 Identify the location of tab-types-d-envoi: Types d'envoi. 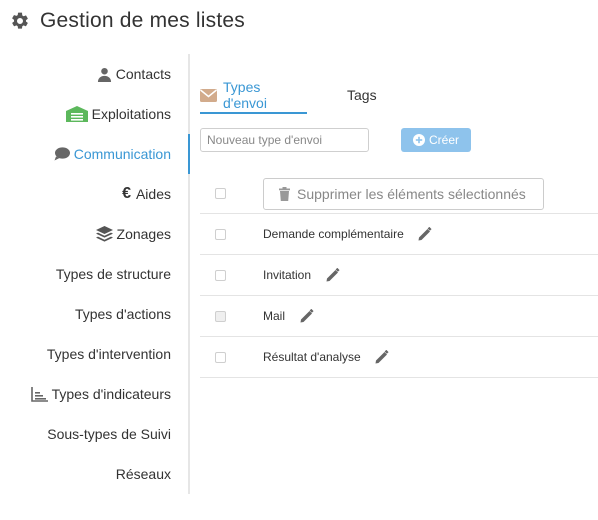
(253, 95).